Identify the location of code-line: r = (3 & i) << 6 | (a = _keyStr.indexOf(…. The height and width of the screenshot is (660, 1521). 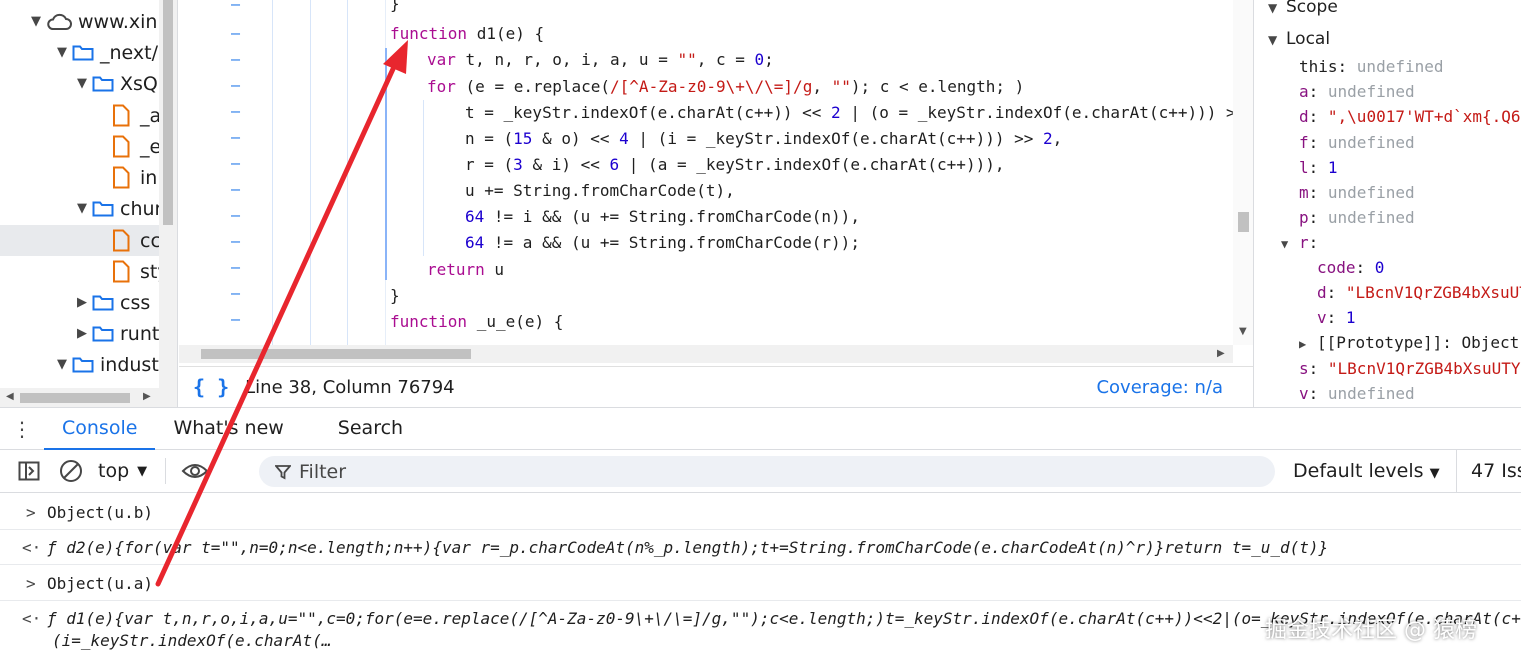
(734, 165).